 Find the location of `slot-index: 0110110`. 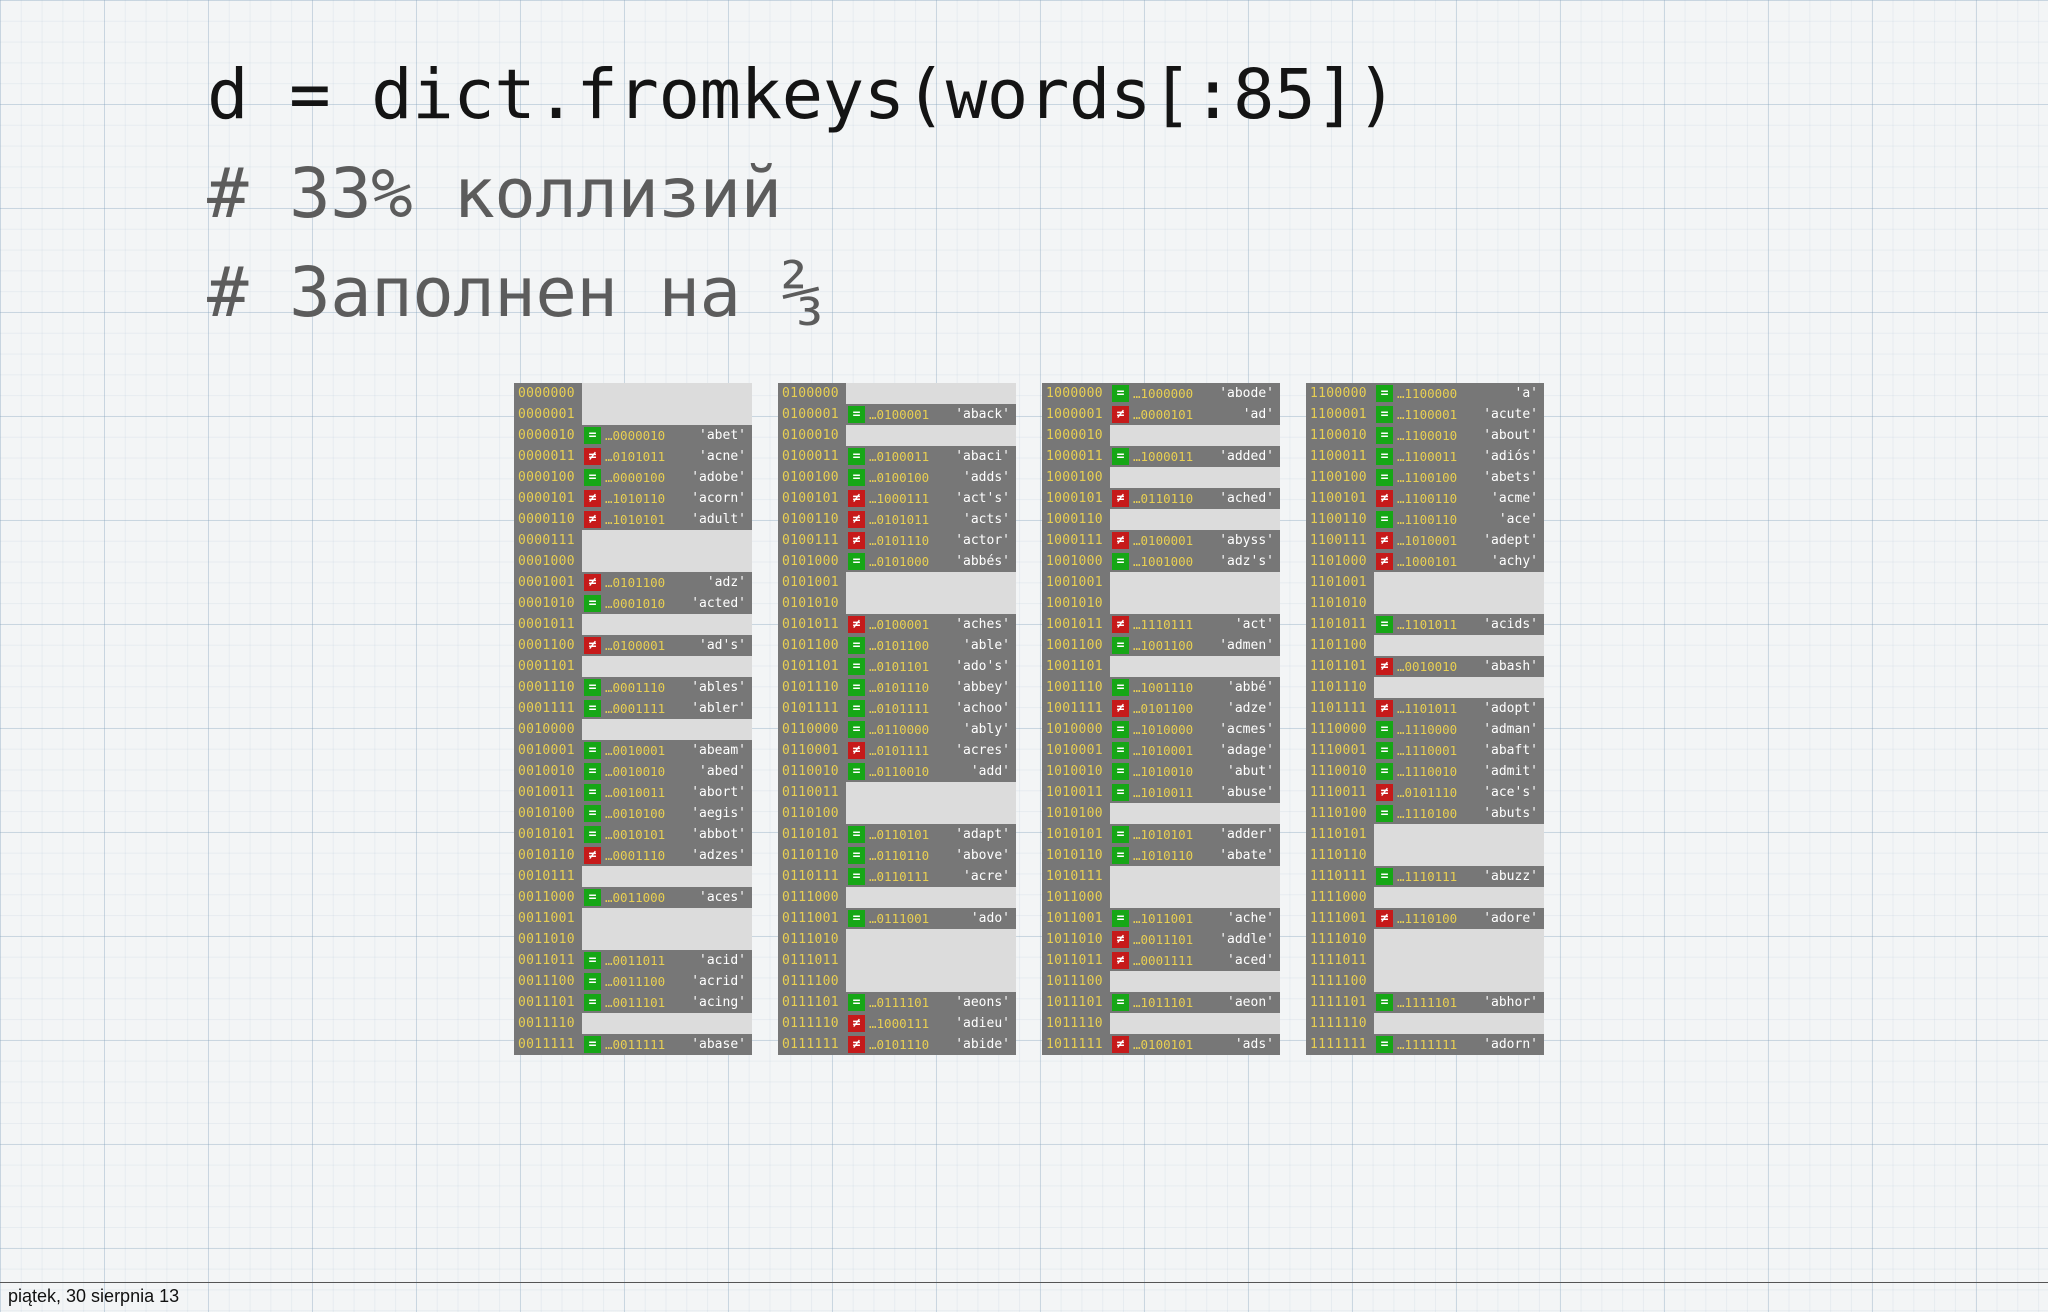

slot-index: 0110110 is located at coordinates (812, 855).